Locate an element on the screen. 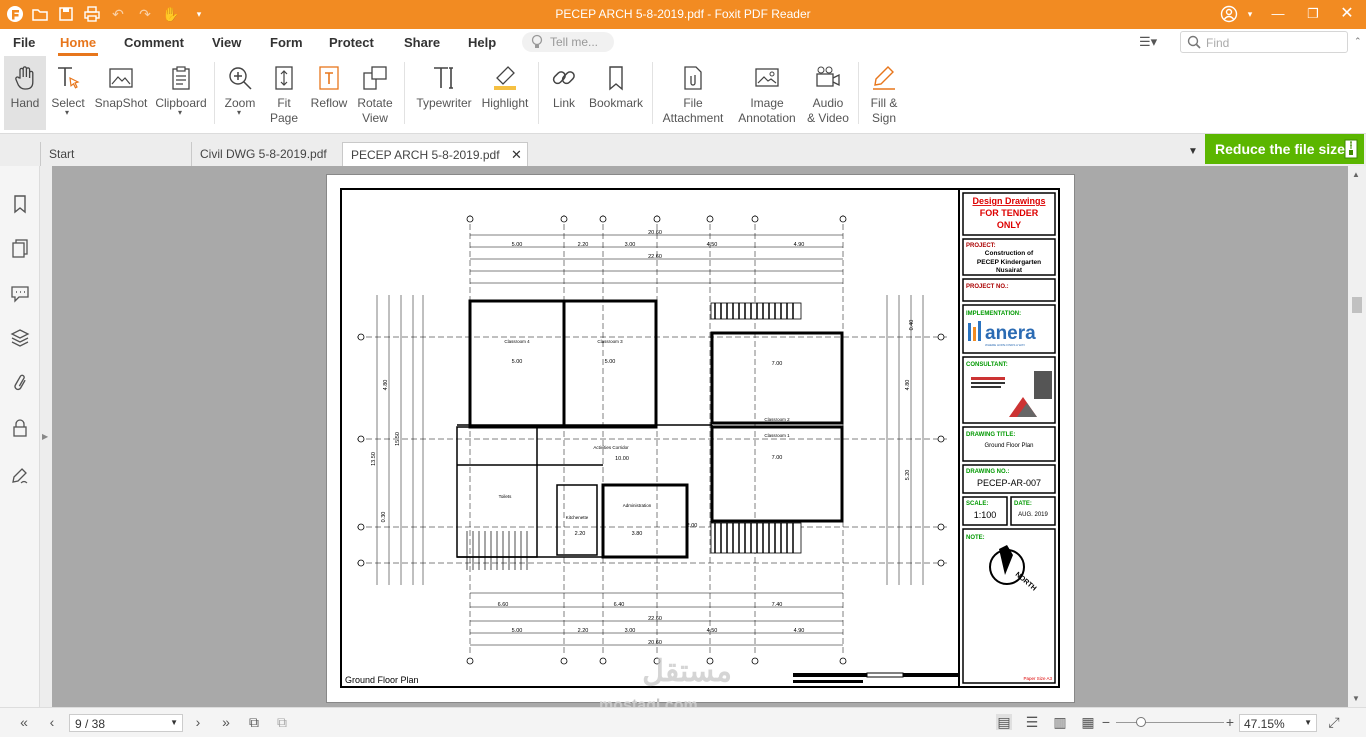 The height and width of the screenshot is (737, 1366). vertical-scrollbar: ▲ ▼ is located at coordinates (1357, 436).